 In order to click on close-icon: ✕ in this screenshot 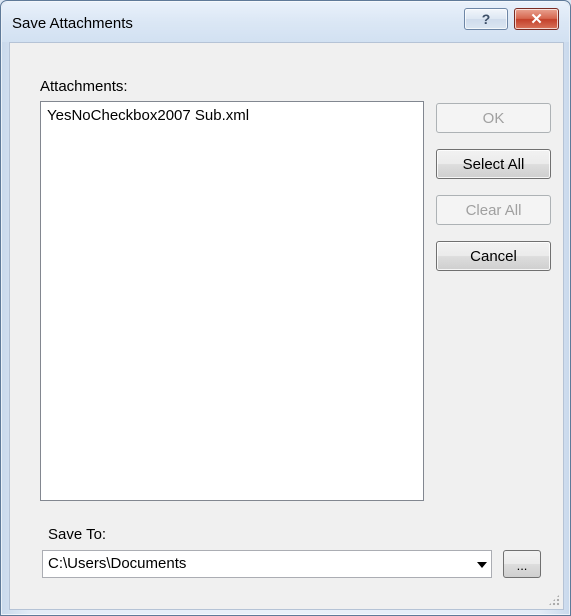, I will do `click(536, 19)`.